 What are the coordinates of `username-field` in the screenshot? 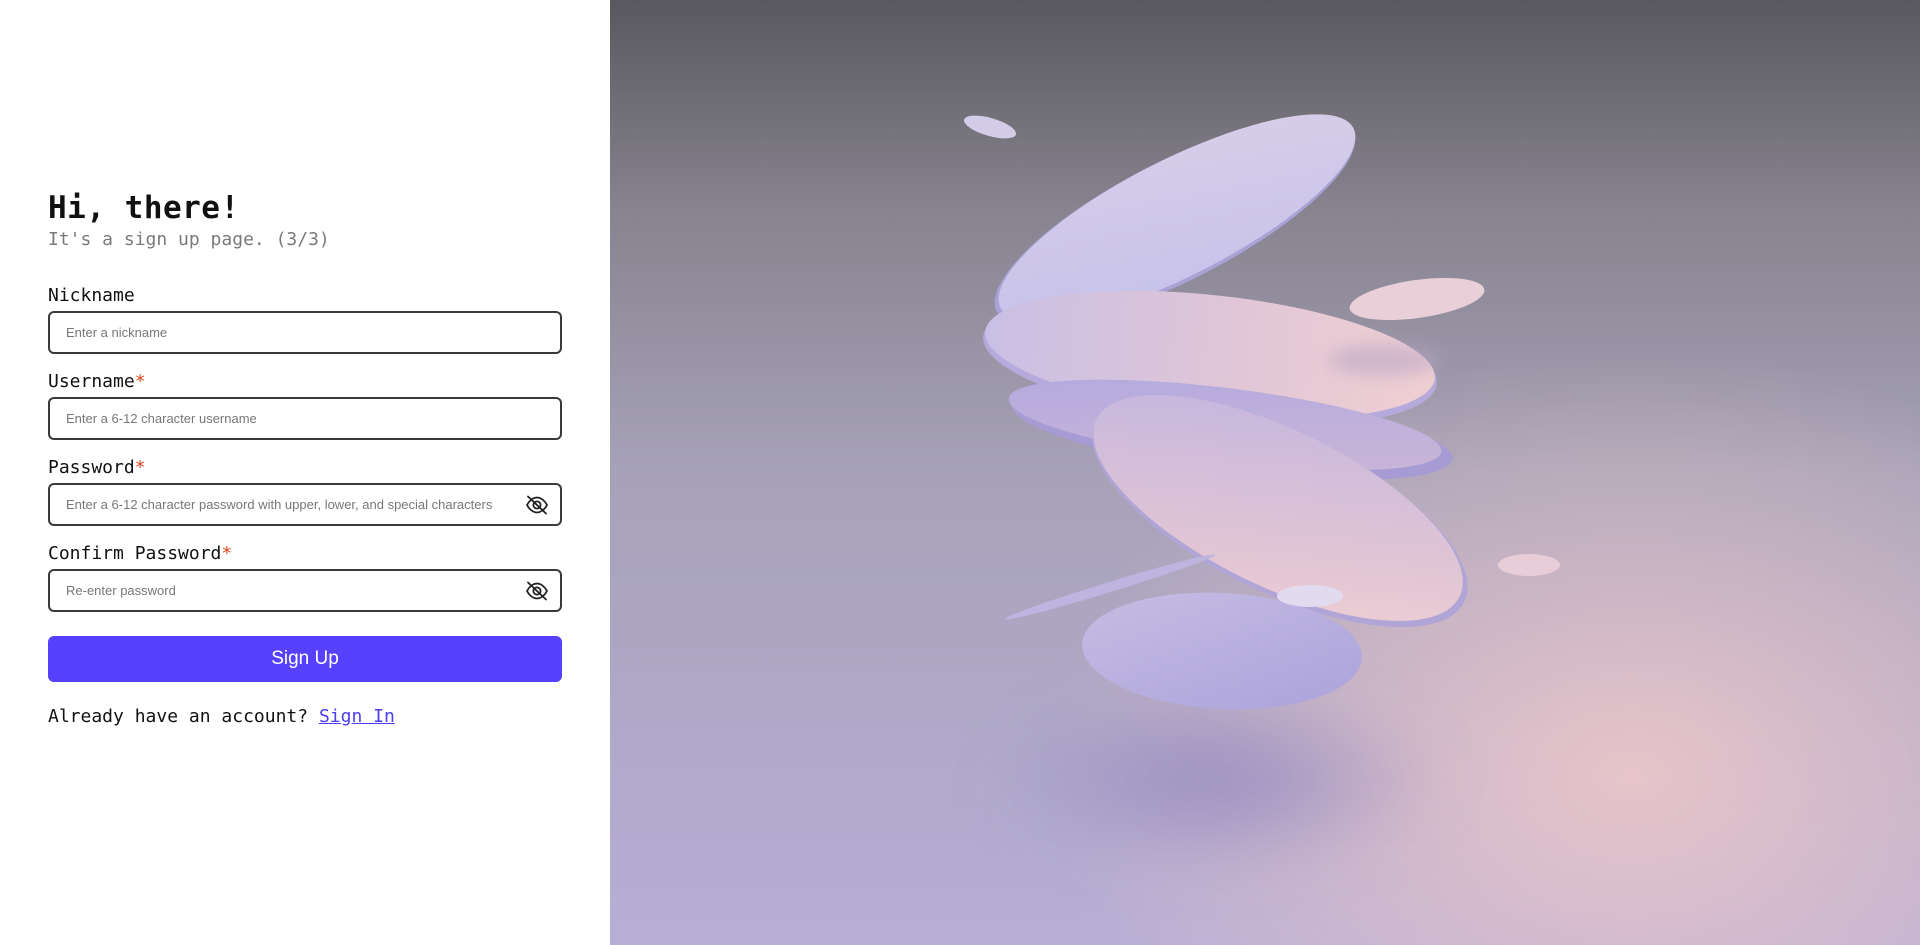 It's located at (305, 418).